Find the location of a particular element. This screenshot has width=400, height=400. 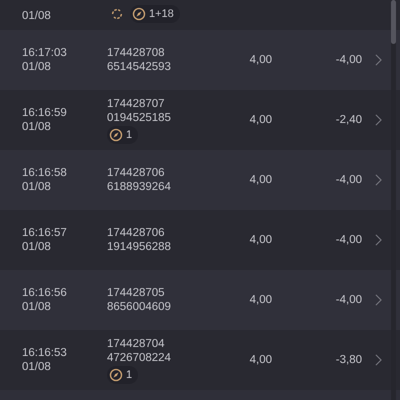

scrollbar-thumb is located at coordinates (393, 22).